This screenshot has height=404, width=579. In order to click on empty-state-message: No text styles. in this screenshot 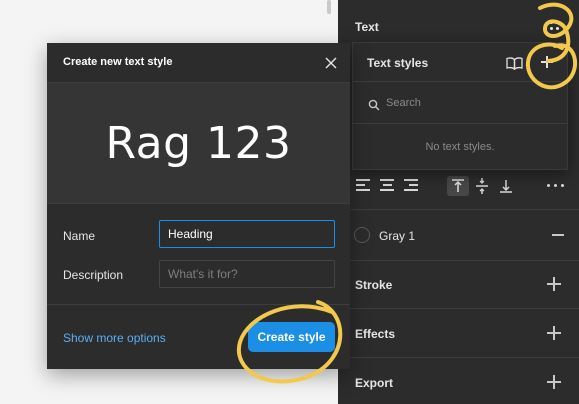, I will do `click(460, 147)`.